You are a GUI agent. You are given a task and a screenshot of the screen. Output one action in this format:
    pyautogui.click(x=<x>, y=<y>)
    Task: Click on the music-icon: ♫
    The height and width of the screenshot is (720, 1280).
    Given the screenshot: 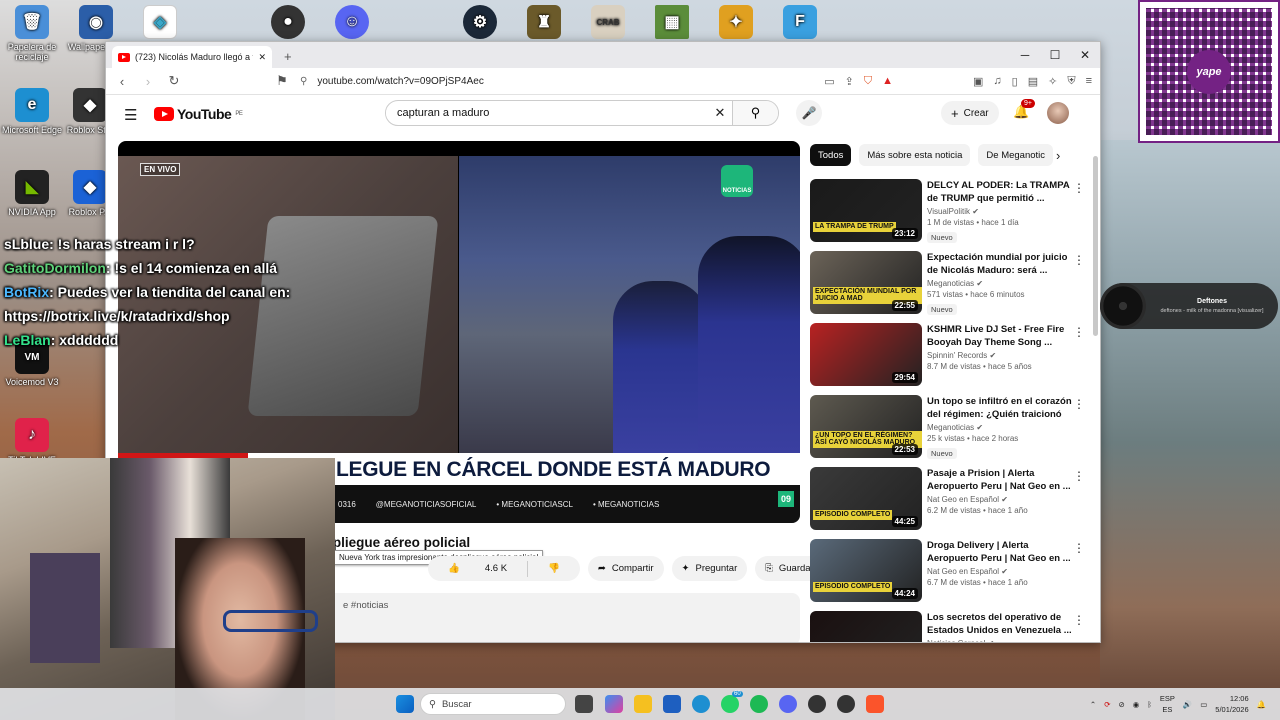 What is the action you would take?
    pyautogui.click(x=997, y=81)
    